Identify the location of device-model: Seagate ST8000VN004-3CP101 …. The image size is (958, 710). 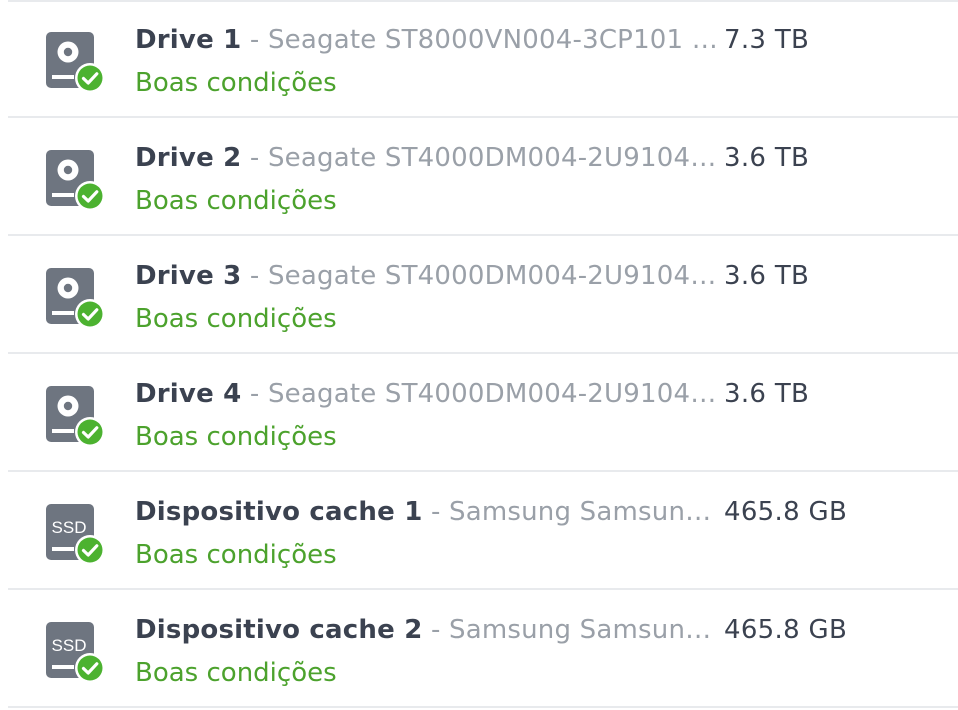
(491, 40).